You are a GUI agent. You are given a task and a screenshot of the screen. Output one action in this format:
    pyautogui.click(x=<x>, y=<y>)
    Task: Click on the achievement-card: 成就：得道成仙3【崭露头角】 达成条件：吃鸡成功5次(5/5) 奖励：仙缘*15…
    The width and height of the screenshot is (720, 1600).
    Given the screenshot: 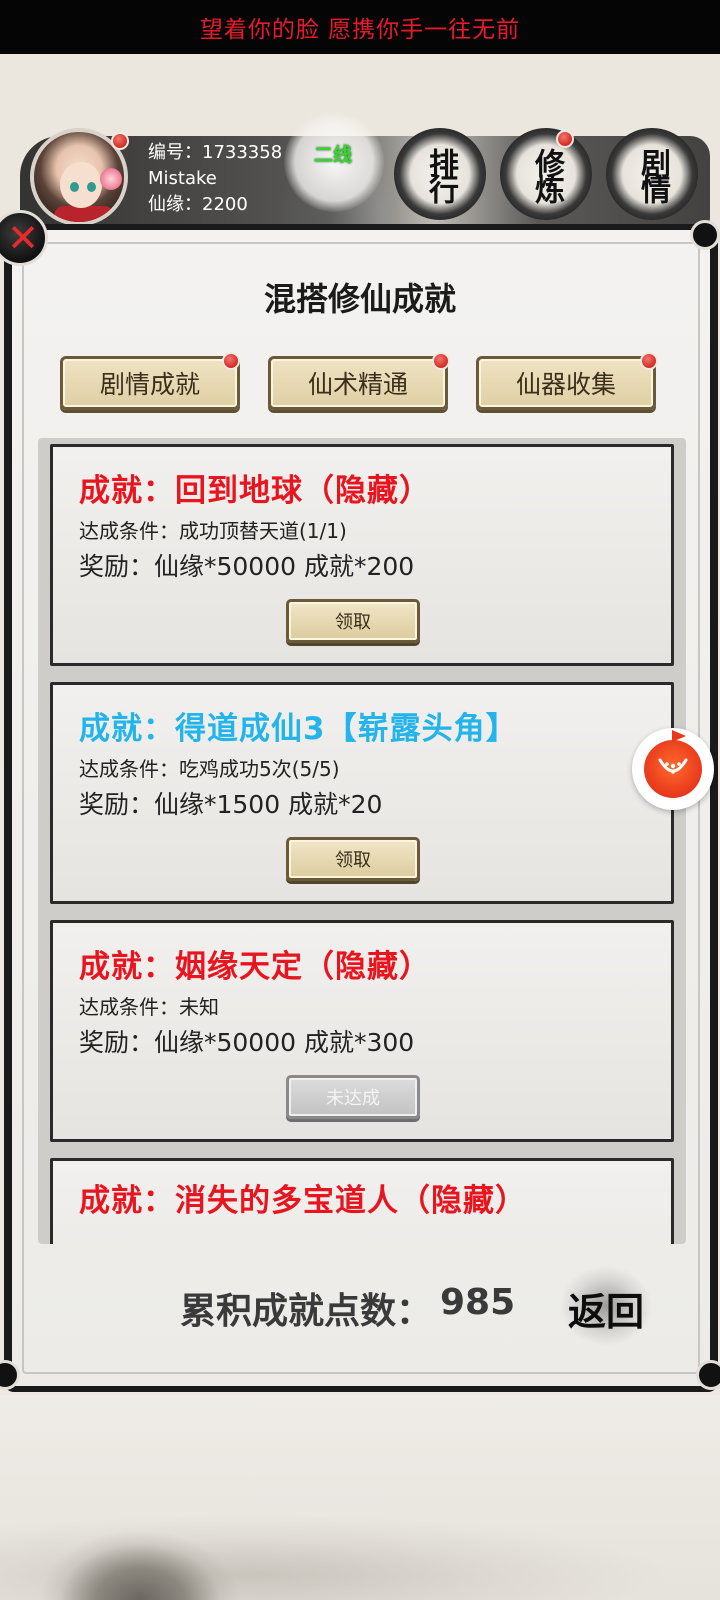 What is the action you would take?
    pyautogui.click(x=362, y=793)
    